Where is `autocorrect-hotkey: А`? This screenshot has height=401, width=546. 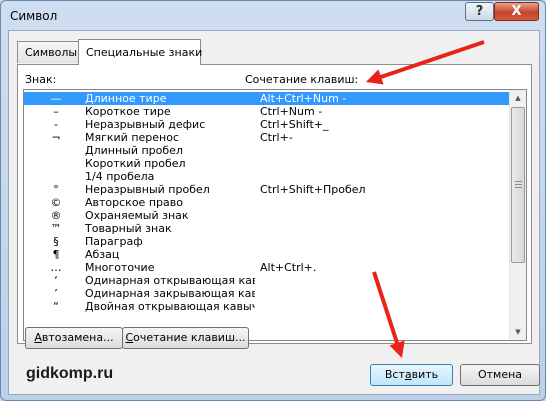 autocorrect-hotkey: А is located at coordinates (38, 337).